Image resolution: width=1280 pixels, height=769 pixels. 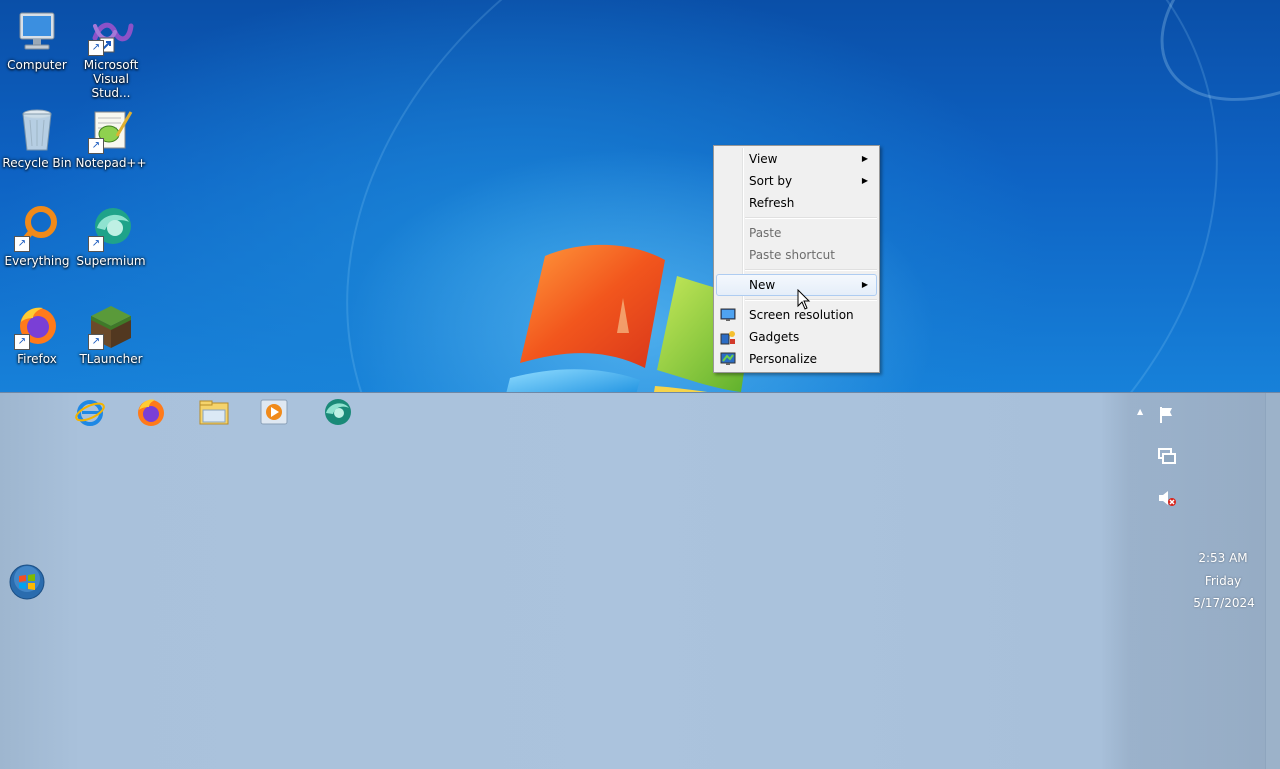 I want to click on menu-item-sort-by: Sort by ▶, so click(x=796, y=181).